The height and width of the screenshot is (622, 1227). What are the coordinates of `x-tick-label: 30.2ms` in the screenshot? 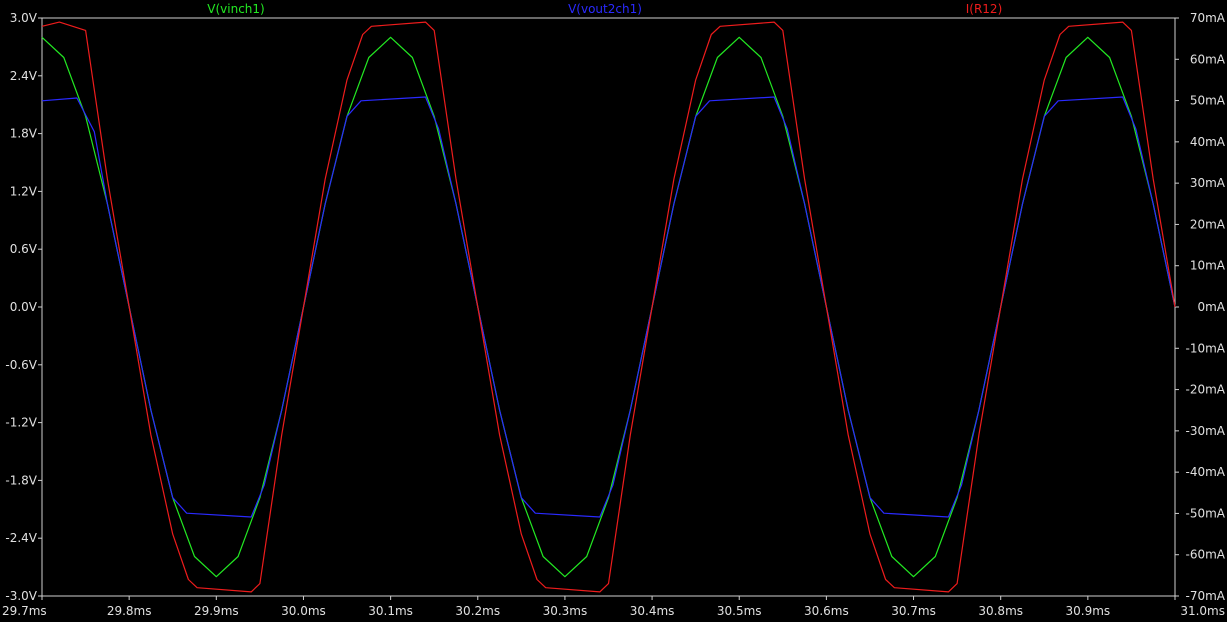 It's located at (477, 611).